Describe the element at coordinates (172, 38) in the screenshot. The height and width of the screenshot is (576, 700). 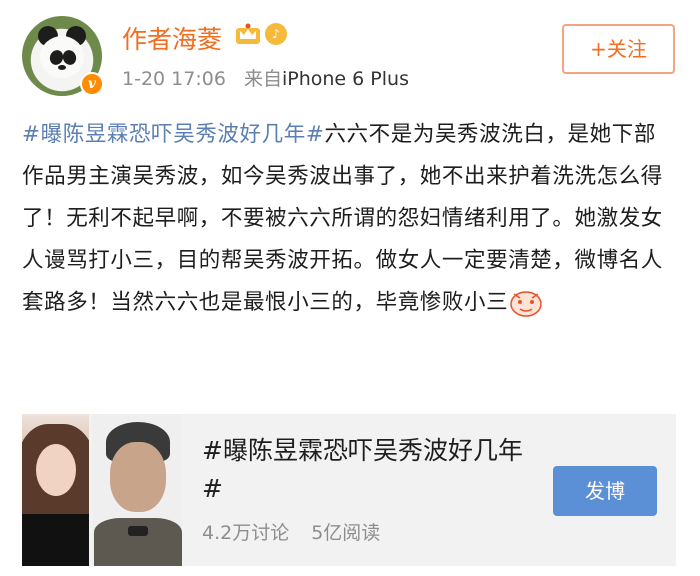
I see `author-name: 作者海菱` at that location.